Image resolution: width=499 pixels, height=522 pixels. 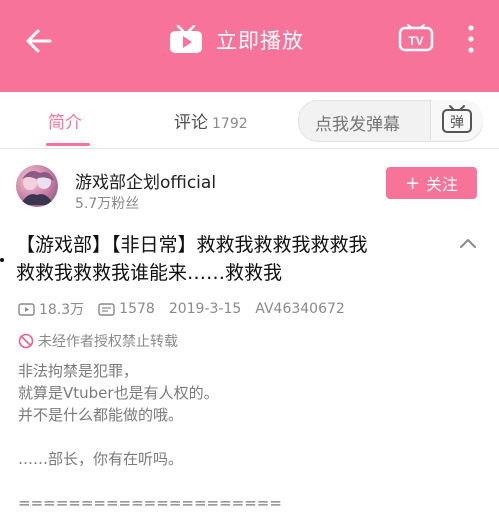 I want to click on video-title: 【游戏部】【非日常】救救我救救我救救我 救救我救救我谁能来……救救我, so click(x=230, y=259).